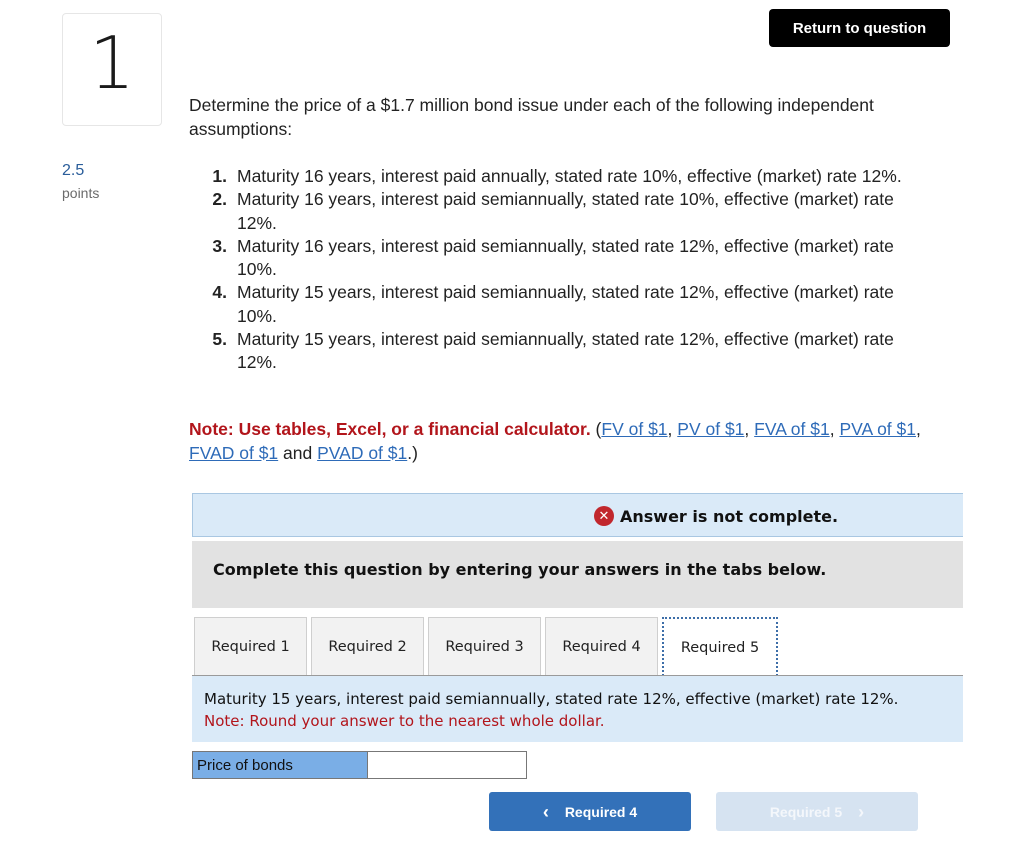 This screenshot has width=1024, height=866. Describe the element at coordinates (219, 176) in the screenshot. I see `item-number: 1.` at that location.